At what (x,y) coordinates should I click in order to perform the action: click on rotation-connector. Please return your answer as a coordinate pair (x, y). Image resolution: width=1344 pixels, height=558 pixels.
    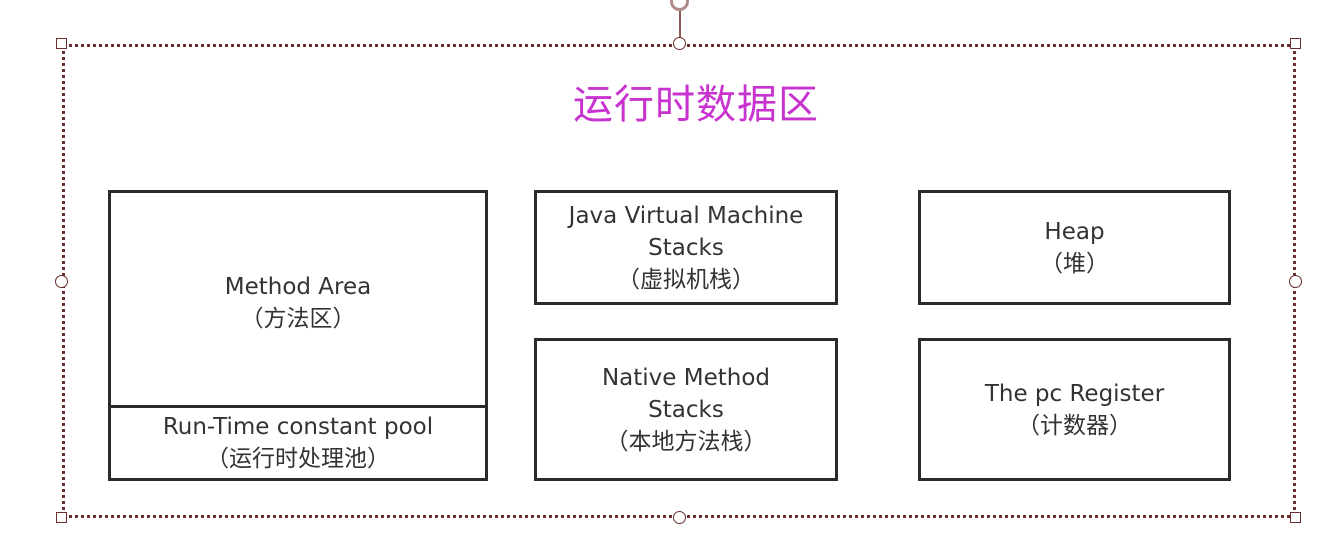
    Looking at the image, I should click on (680, 23).